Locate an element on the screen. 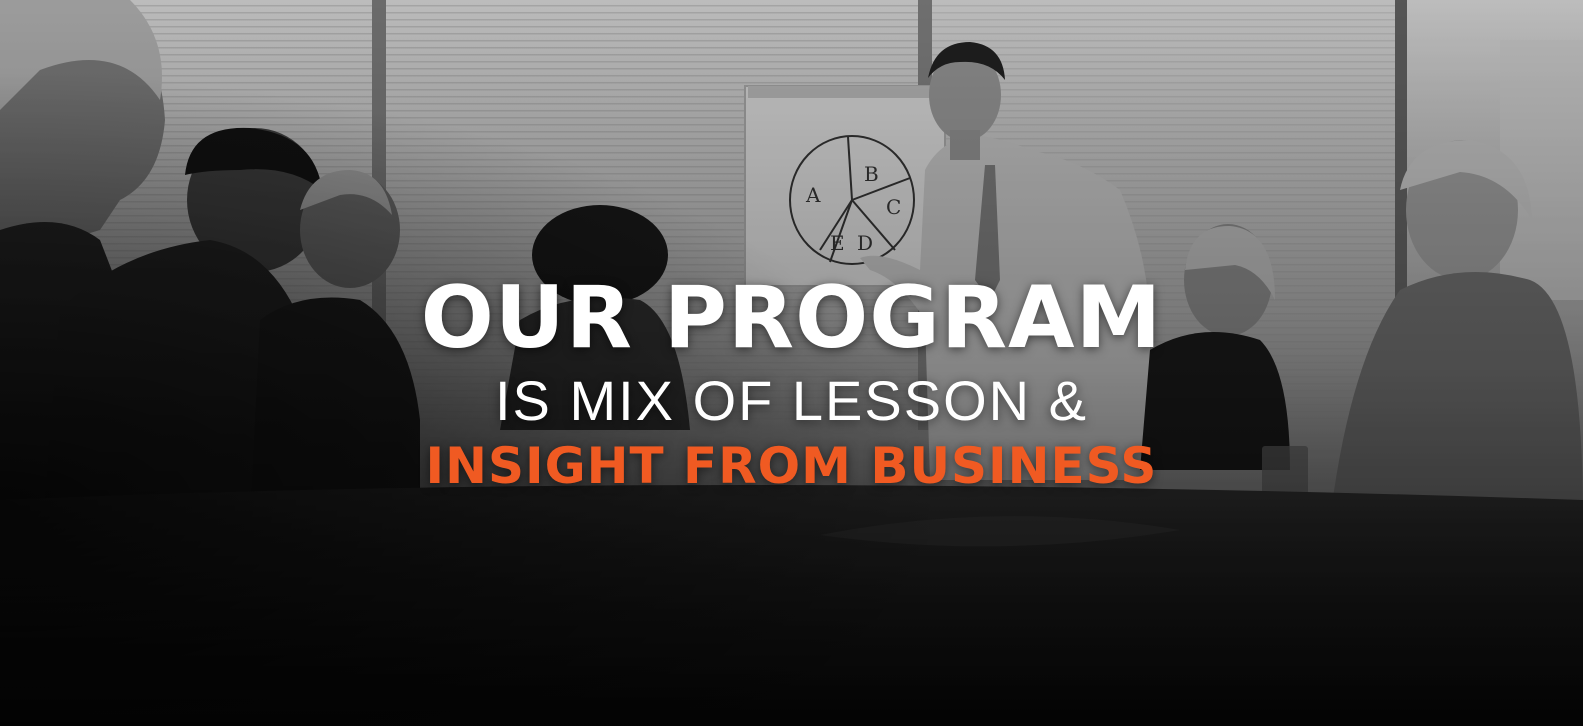 This screenshot has height=726, width=1583. headline-line-2: IS MIX OF LESSON & is located at coordinates (791, 400).